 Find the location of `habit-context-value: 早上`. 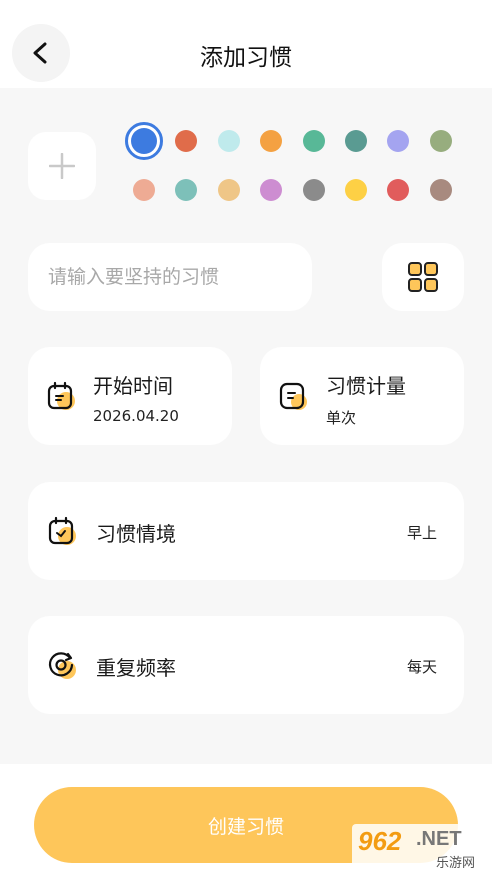

habit-context-value: 早上 is located at coordinates (421, 533).